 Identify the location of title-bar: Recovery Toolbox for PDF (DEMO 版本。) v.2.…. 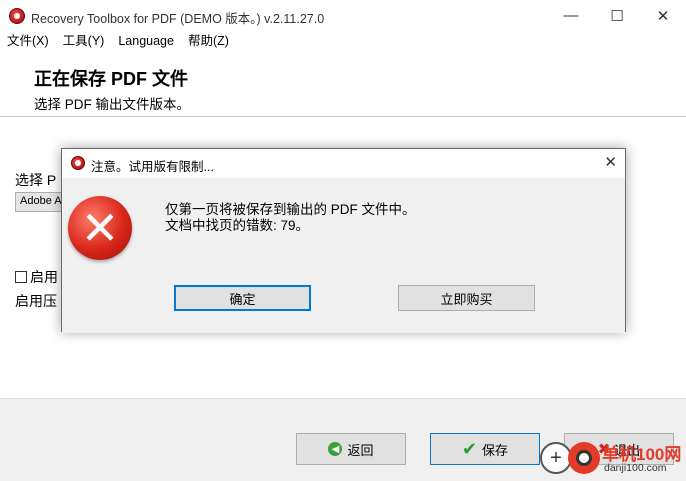
(343, 15).